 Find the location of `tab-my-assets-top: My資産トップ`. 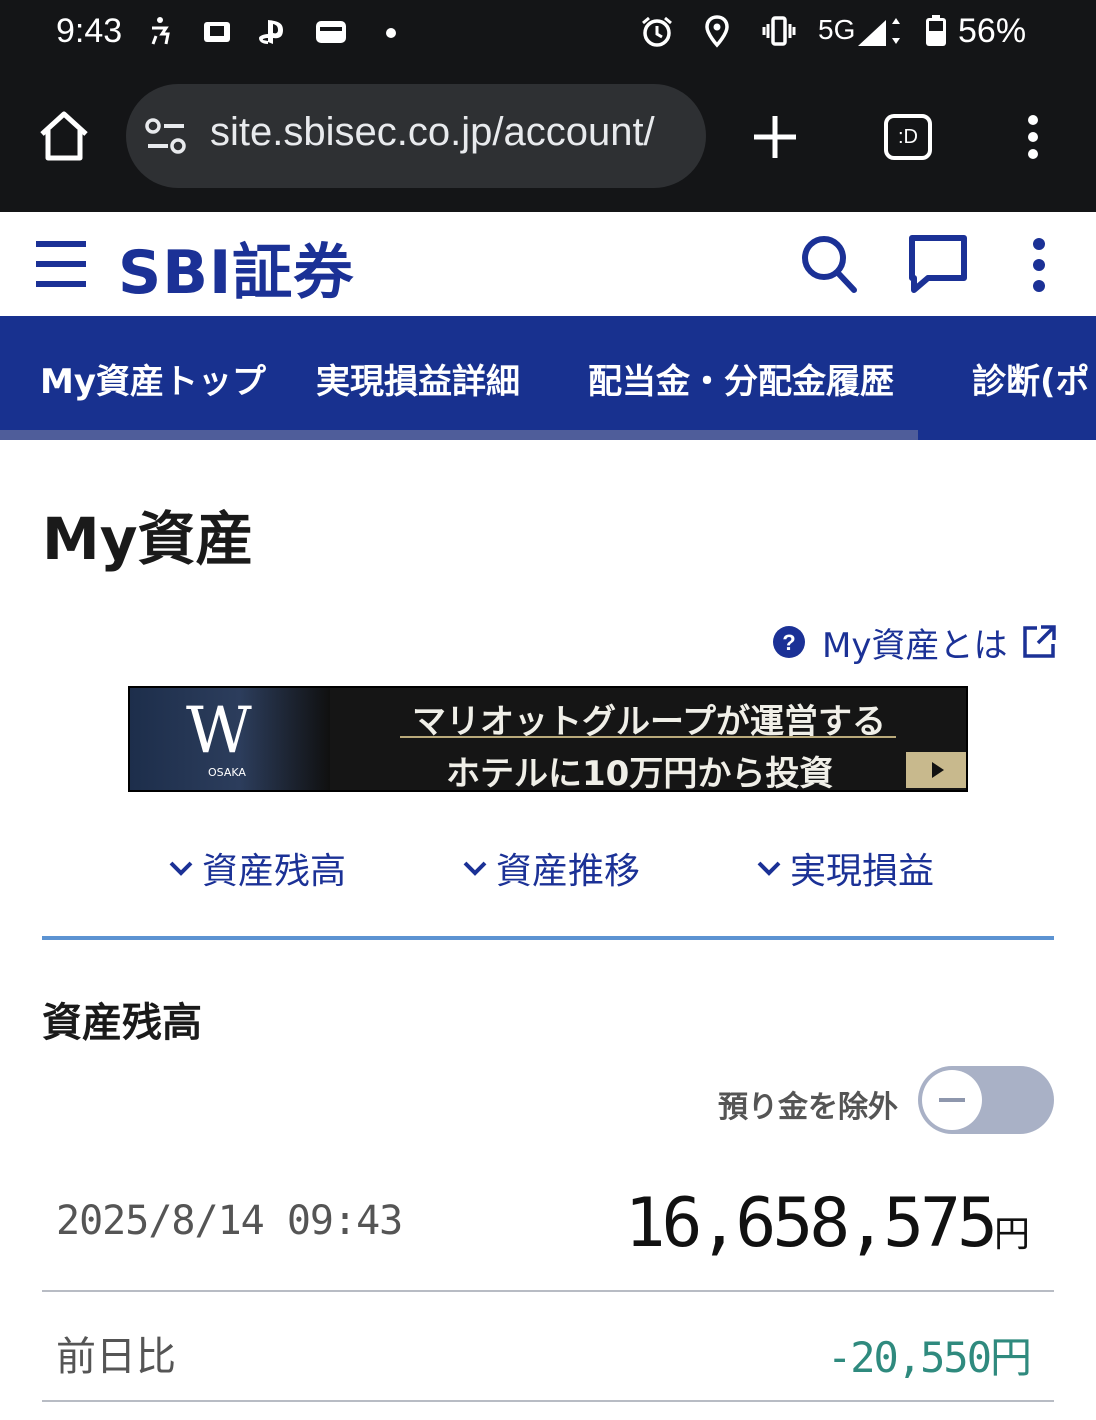

tab-my-assets-top: My資産トップ is located at coordinates (153, 378).